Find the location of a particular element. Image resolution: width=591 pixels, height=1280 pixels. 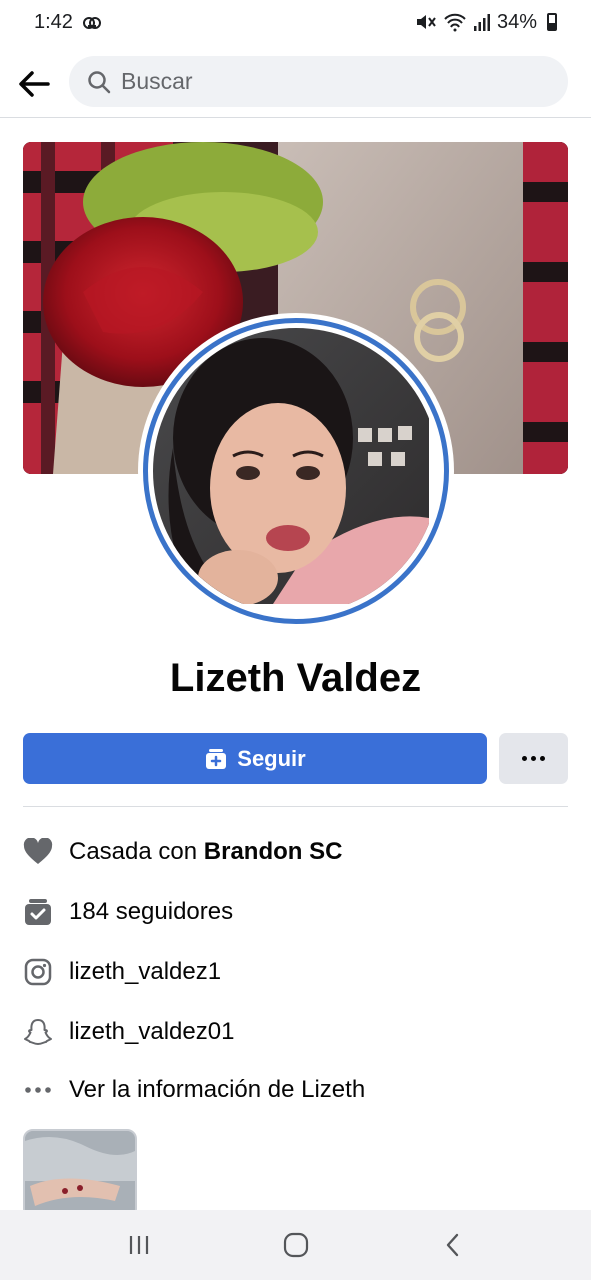

top-bar is located at coordinates (295, 84).